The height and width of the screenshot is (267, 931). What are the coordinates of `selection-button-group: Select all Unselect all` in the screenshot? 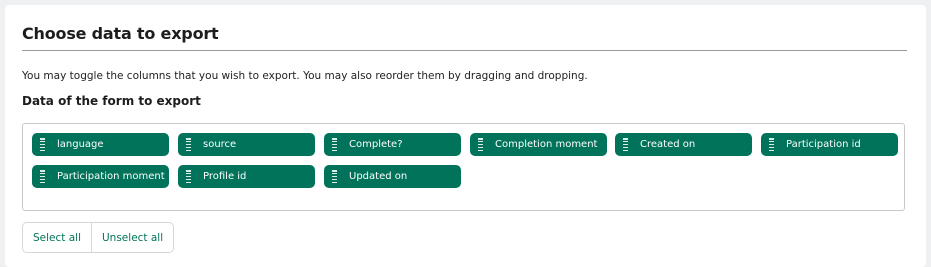 It's located at (98, 237).